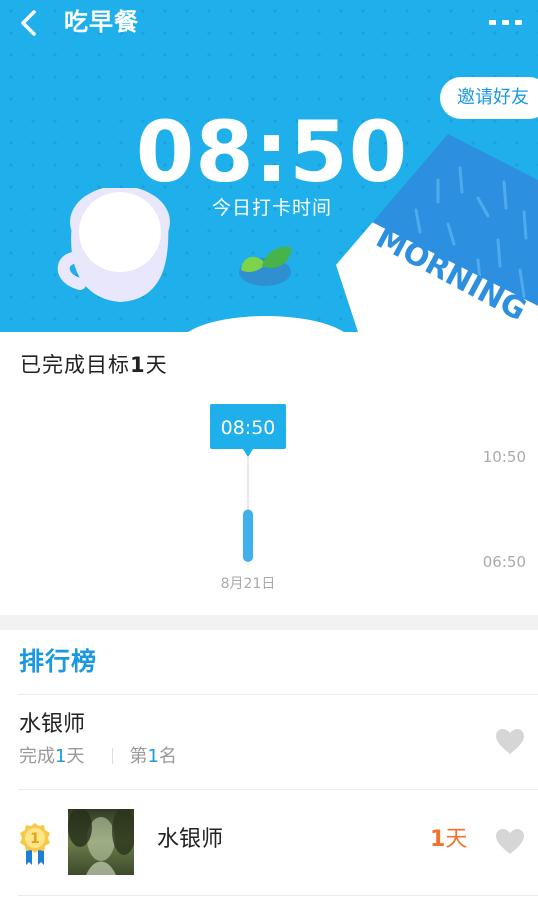 The image size is (538, 897). Describe the element at coordinates (248, 535) in the screenshot. I see `checkin-bar` at that location.